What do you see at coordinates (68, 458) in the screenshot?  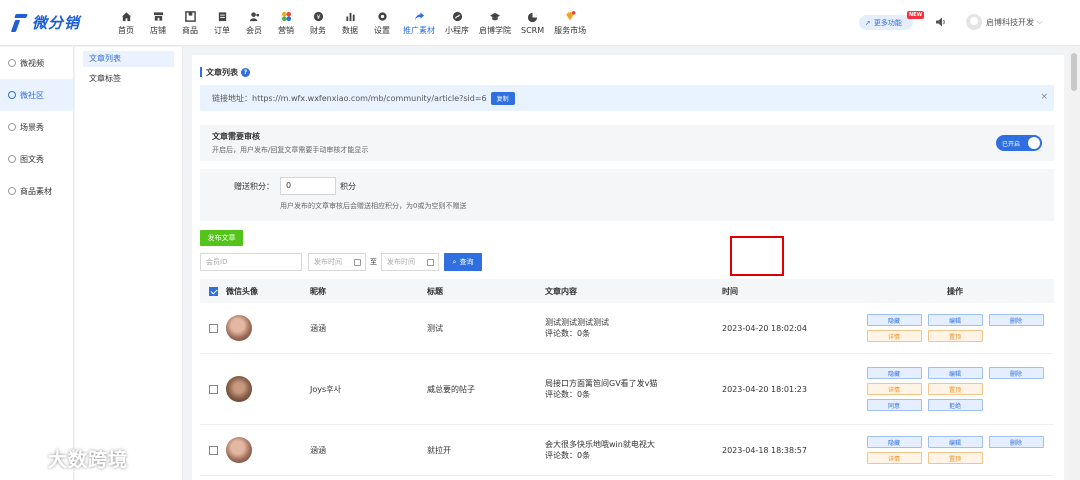 I see `watermark: 大数跨境` at bounding box center [68, 458].